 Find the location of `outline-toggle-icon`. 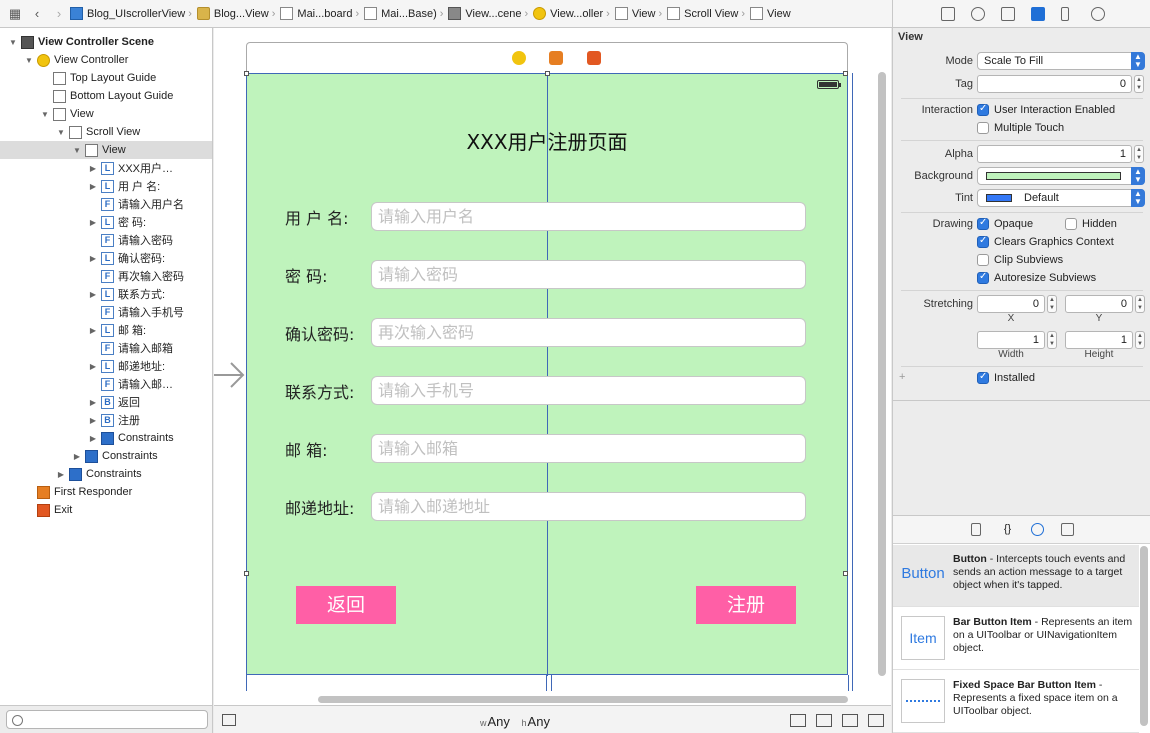

outline-toggle-icon is located at coordinates (229, 720).